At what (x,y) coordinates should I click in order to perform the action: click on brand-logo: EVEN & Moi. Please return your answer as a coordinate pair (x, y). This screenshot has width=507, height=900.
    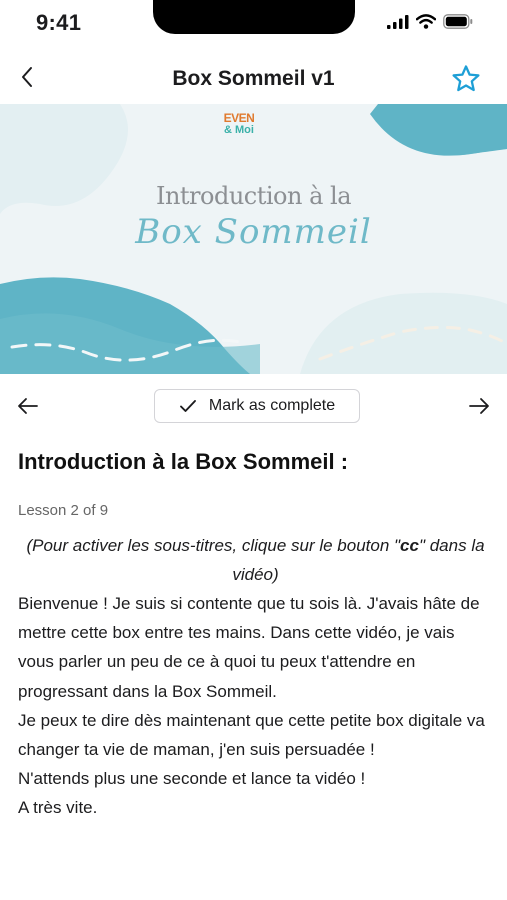
    Looking at the image, I should click on (239, 124).